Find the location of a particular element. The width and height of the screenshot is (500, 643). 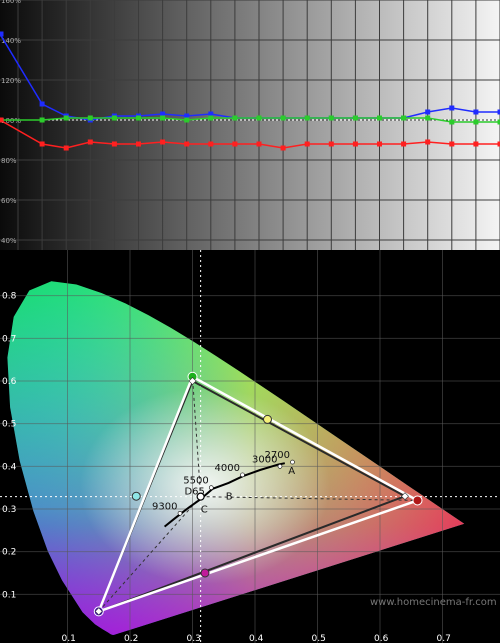

cct-label: 5500 is located at coordinates (195, 481).